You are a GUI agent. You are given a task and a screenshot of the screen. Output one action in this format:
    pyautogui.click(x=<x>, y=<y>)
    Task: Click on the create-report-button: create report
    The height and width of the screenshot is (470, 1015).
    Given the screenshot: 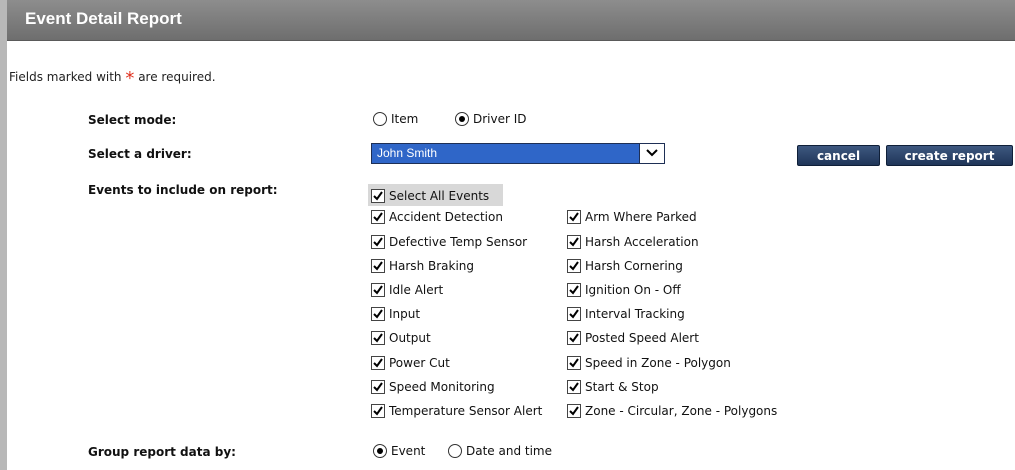 What is the action you would take?
    pyautogui.click(x=949, y=155)
    